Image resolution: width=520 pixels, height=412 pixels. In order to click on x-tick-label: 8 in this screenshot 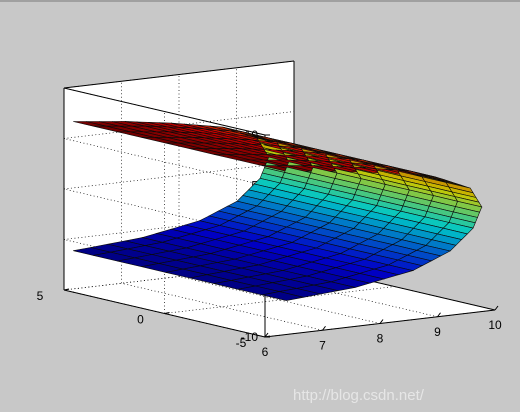, I will do `click(380, 339)`.